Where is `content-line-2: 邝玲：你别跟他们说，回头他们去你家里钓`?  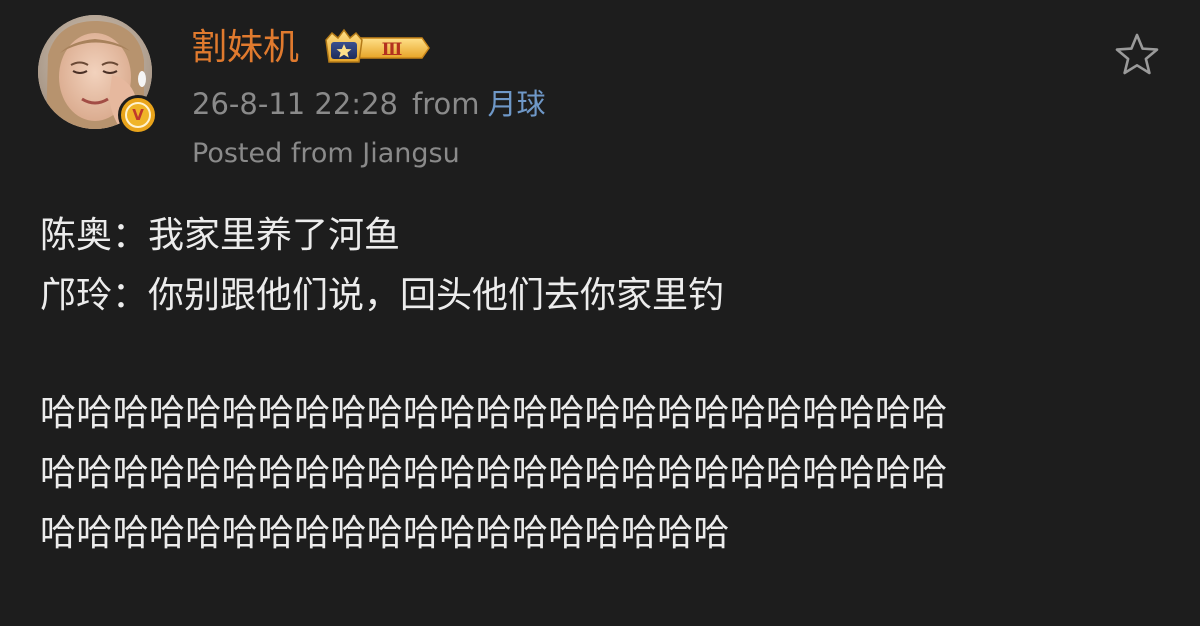
content-line-2: 邝玲：你别跟他们说，回头他们去你家里钓 is located at coordinates (382, 295).